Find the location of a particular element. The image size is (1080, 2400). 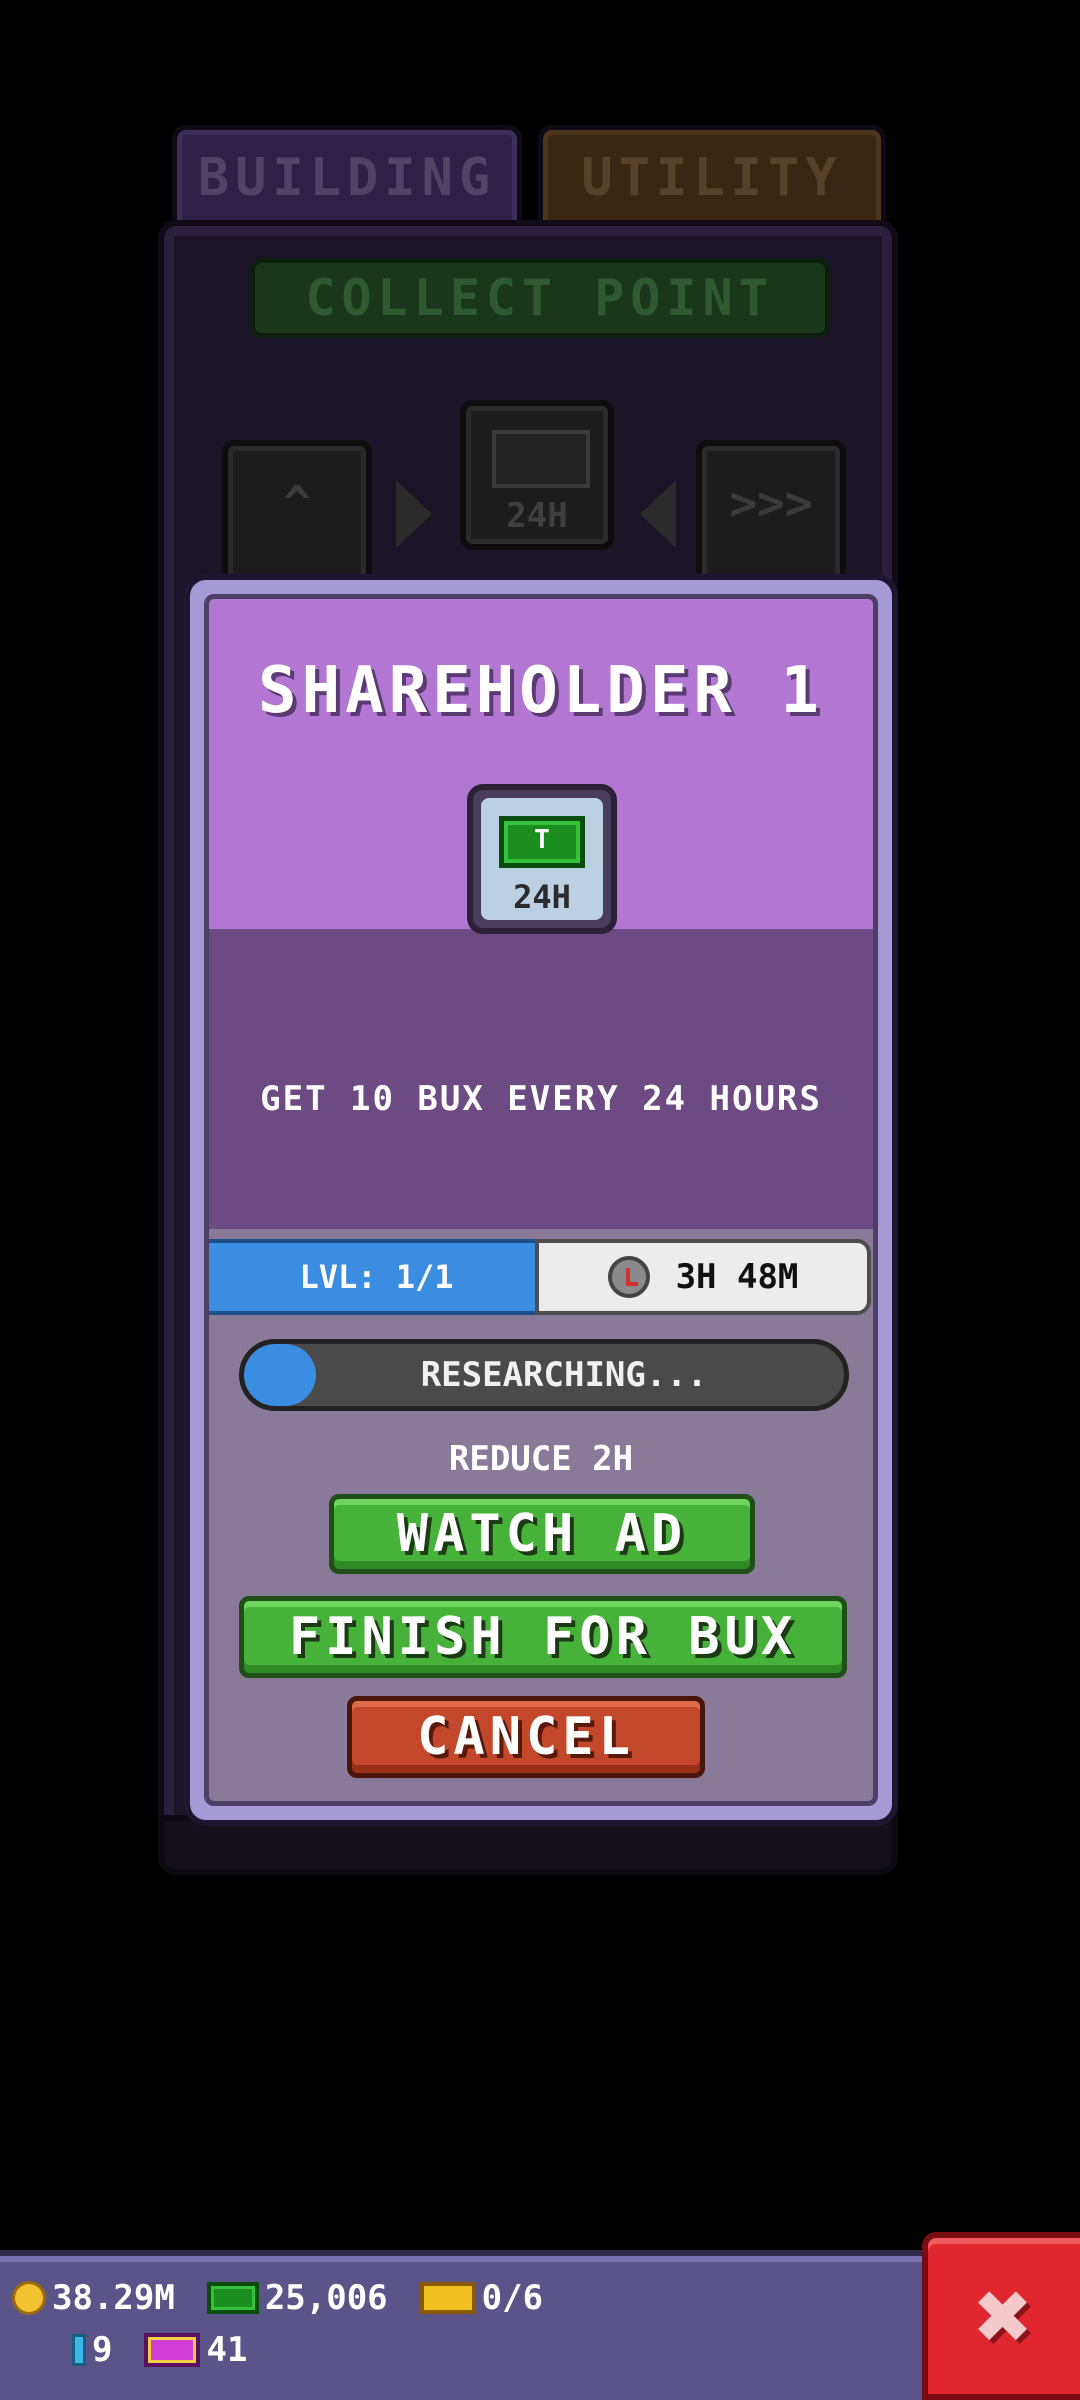

coins-counter: 38.29M is located at coordinates (93, 2298).